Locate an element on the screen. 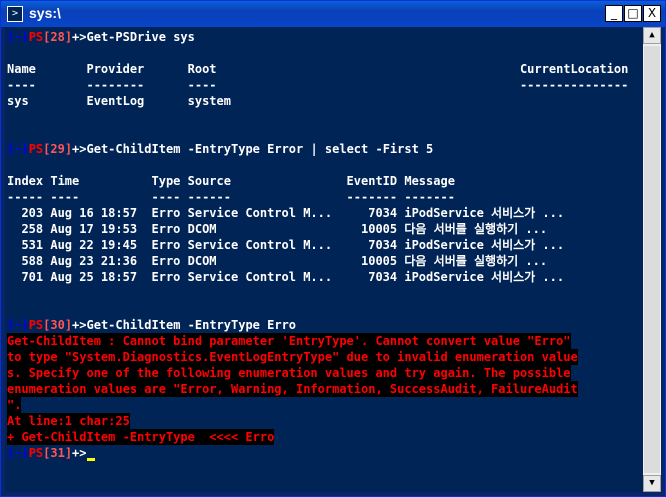 The image size is (666, 497). prompt-number: [29] is located at coordinates (58, 149).